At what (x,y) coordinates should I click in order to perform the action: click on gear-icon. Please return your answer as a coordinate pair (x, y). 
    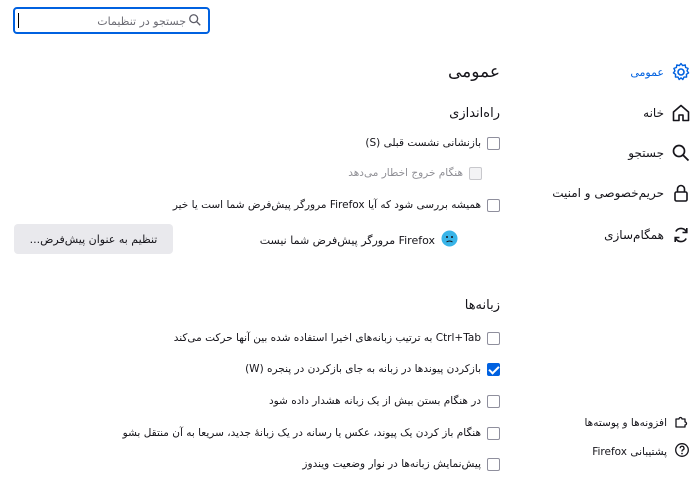
    Looking at the image, I should click on (681, 72).